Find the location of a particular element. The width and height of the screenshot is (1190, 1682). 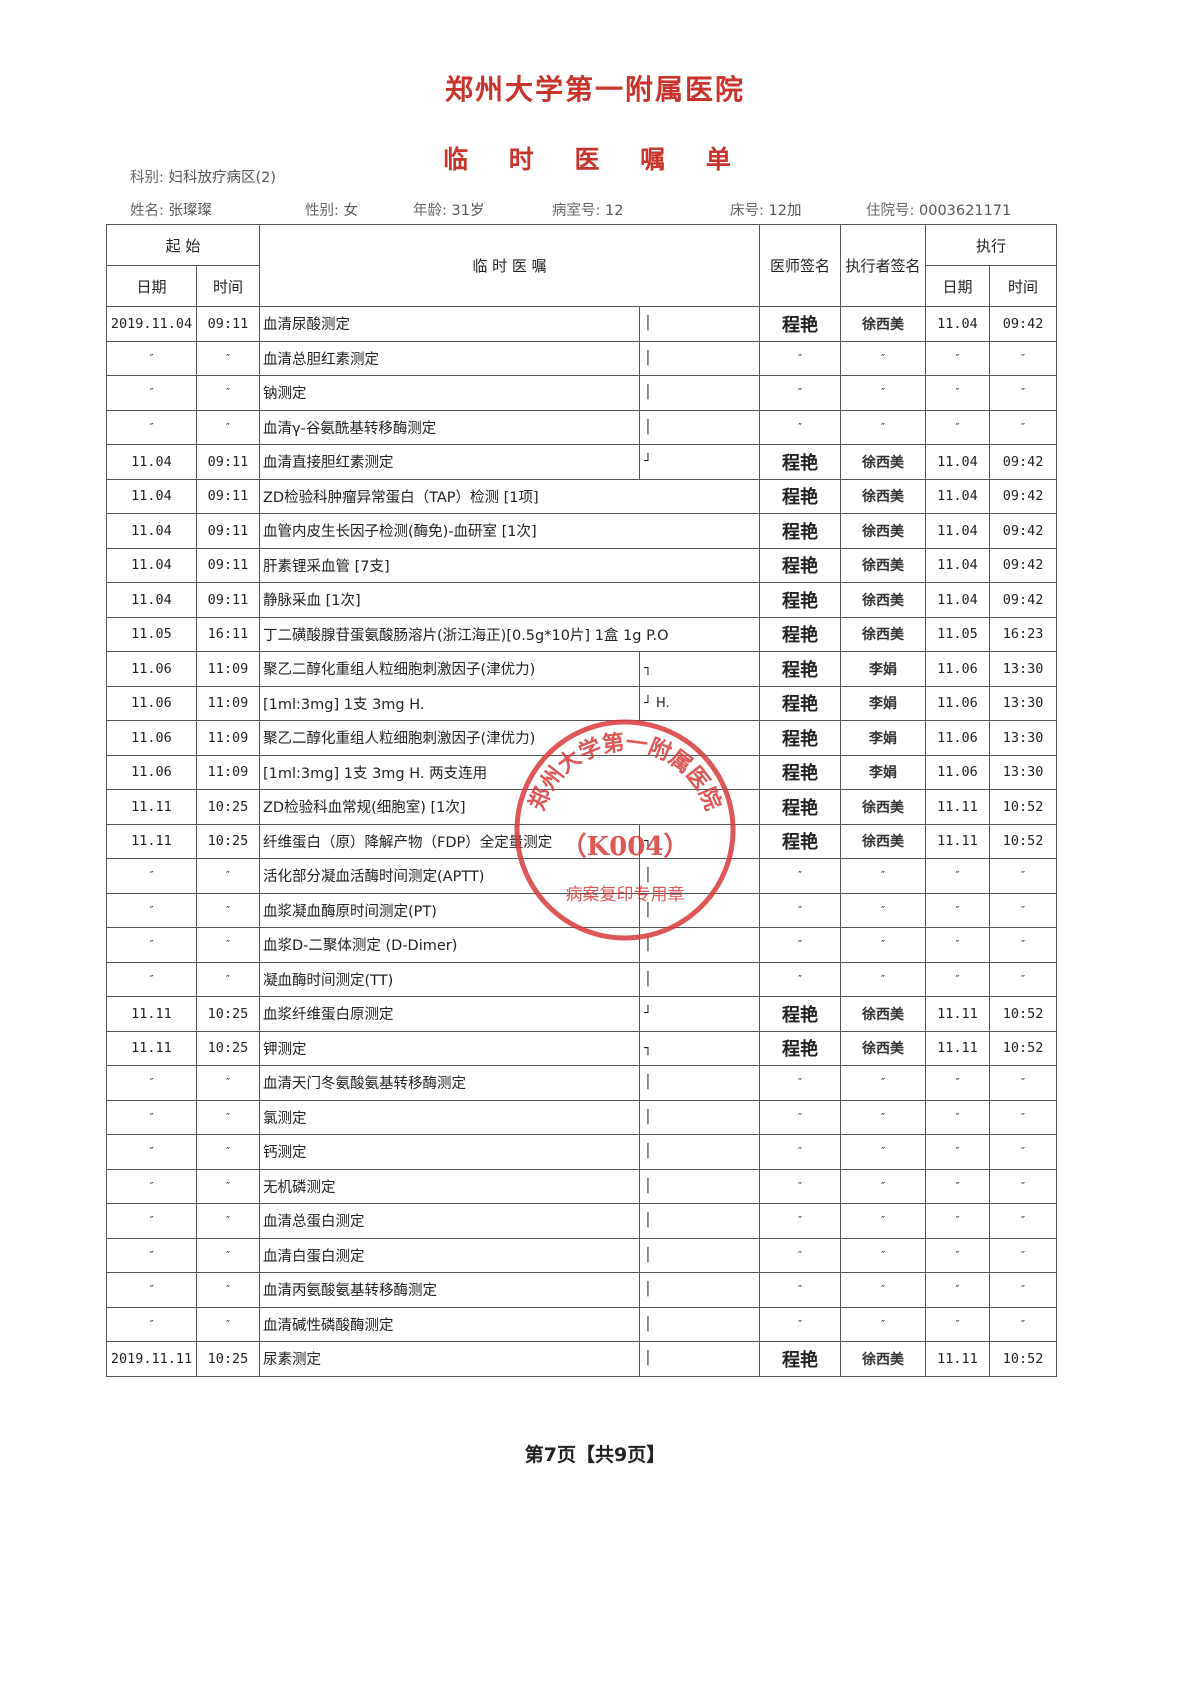

start-date-cell: 2019.11.04 is located at coordinates (151, 324).